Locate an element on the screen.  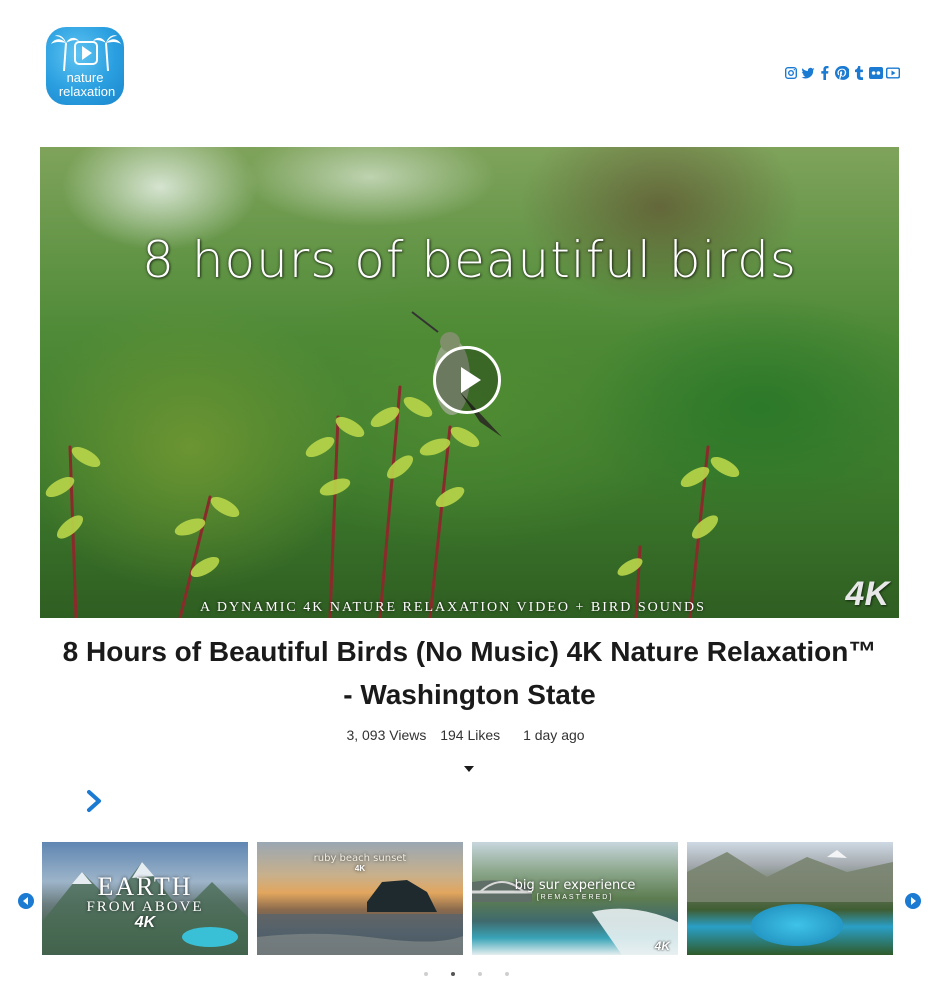
youtube-icon is located at coordinates (893, 73).